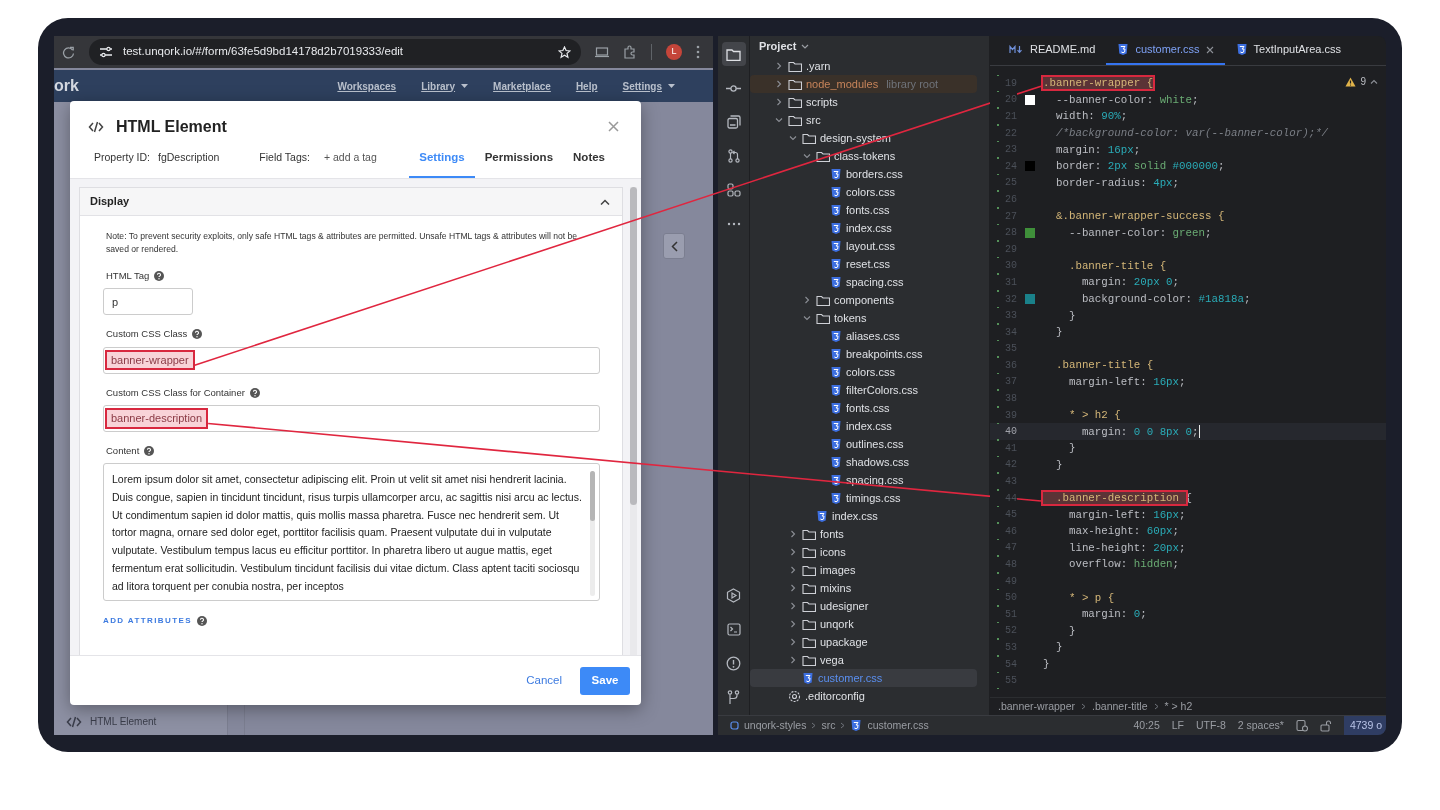 The height and width of the screenshot is (810, 1440). I want to click on add-tag-link: + add a tag, so click(350, 164).